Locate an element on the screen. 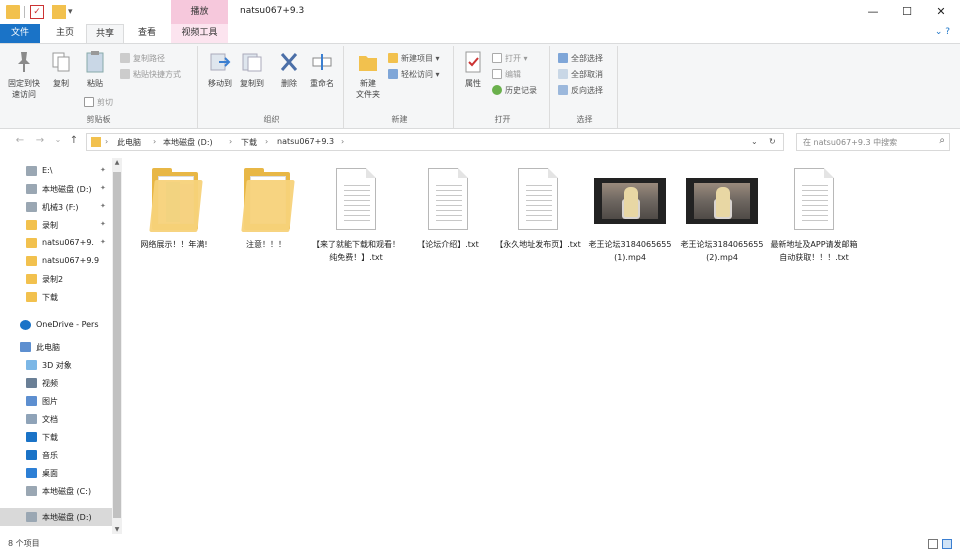 The width and height of the screenshot is (960, 552). new-item-icon is located at coordinates (393, 58).